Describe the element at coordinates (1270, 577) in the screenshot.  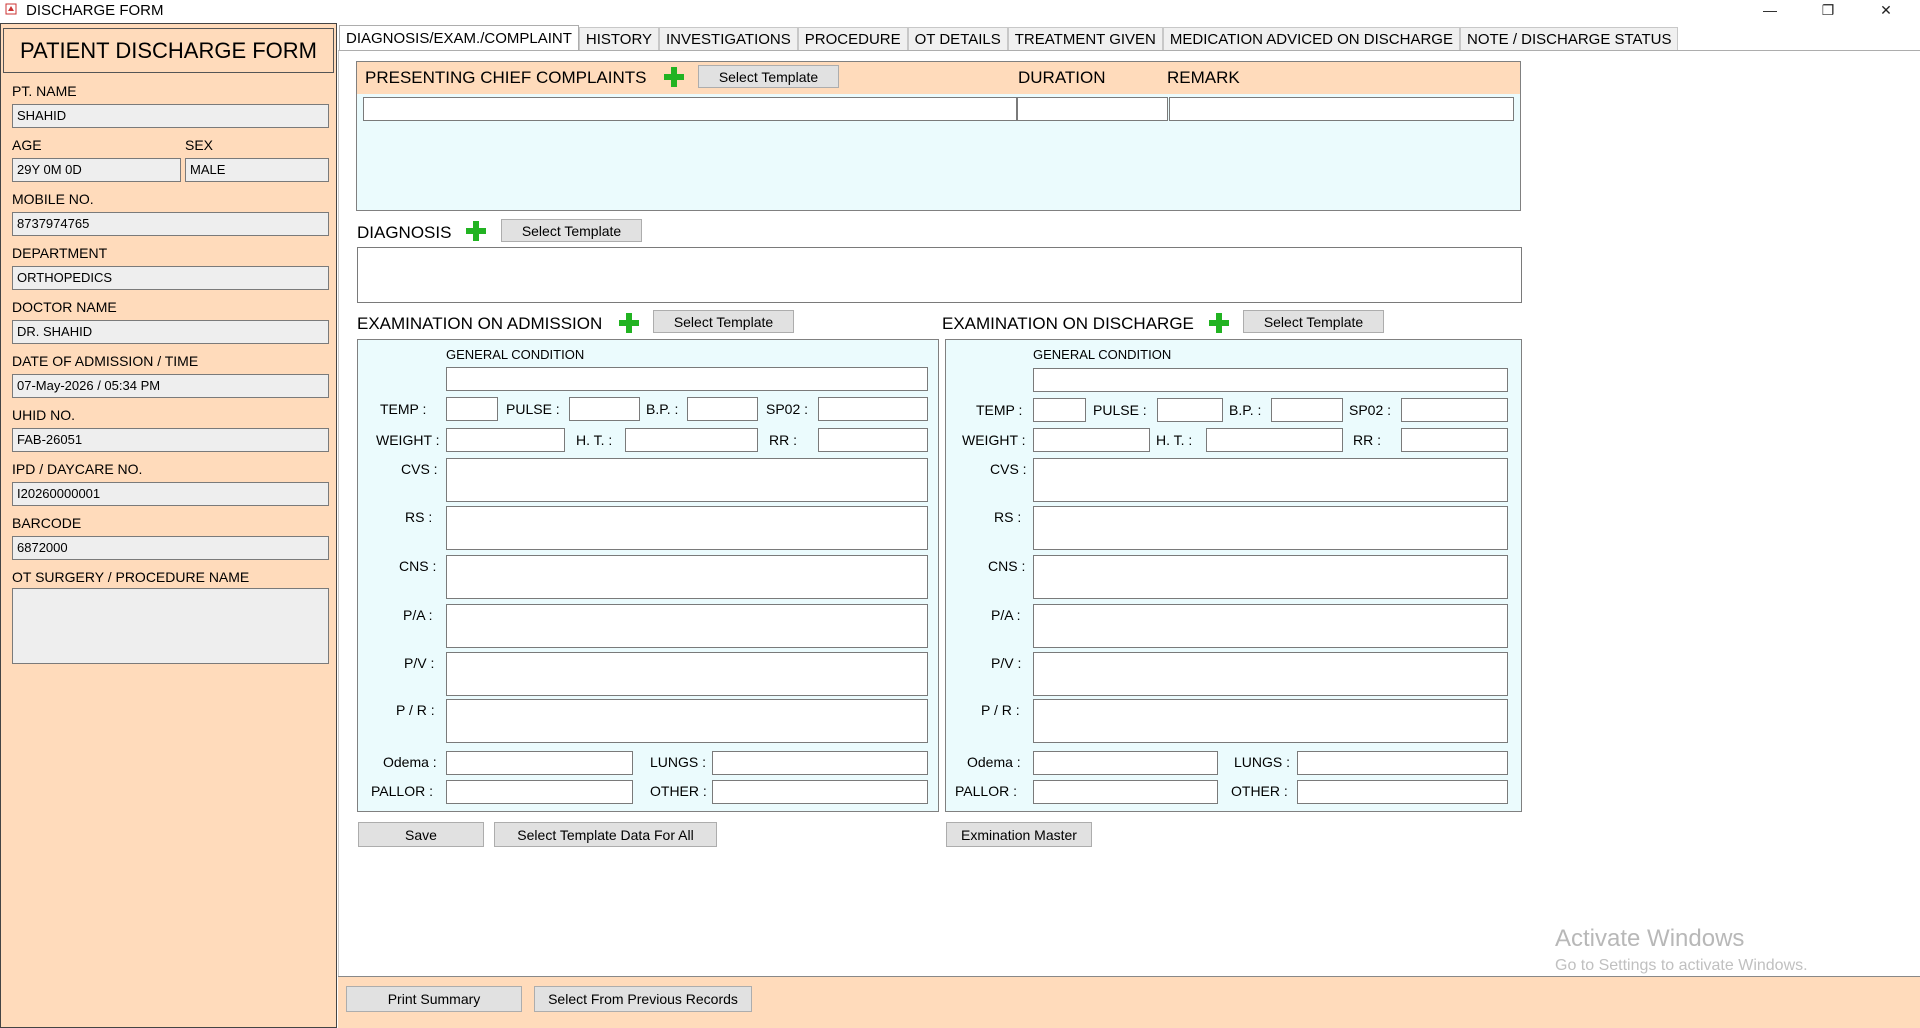
I see `discharge-cns-input` at that location.